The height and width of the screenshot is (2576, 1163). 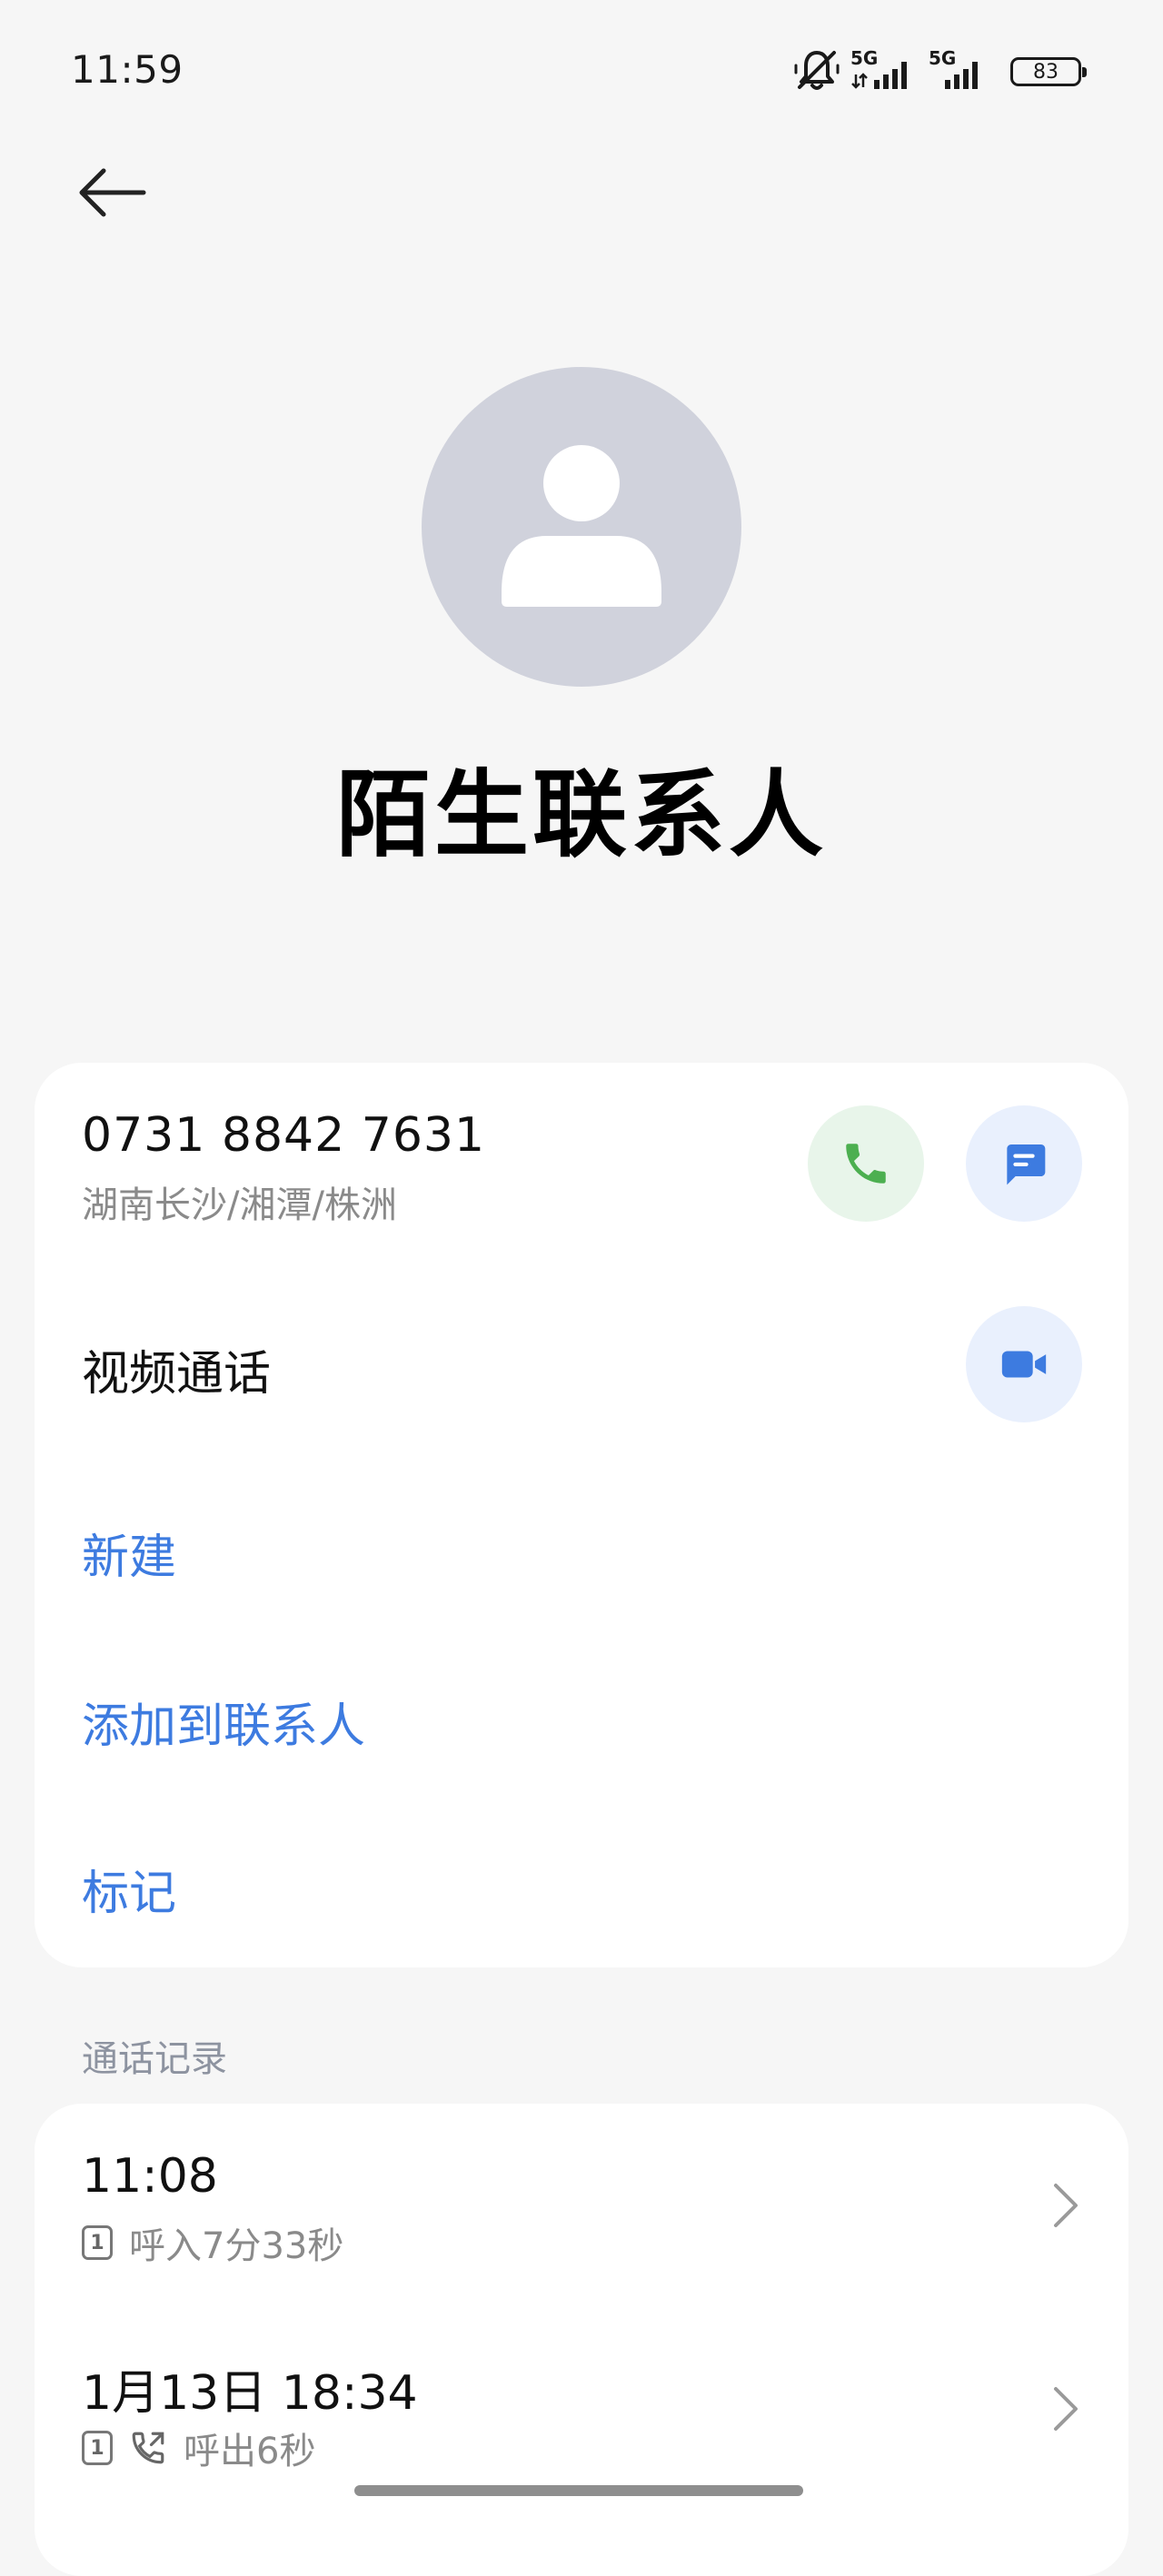 I want to click on contact-name: 陌生联系人, so click(x=581, y=814).